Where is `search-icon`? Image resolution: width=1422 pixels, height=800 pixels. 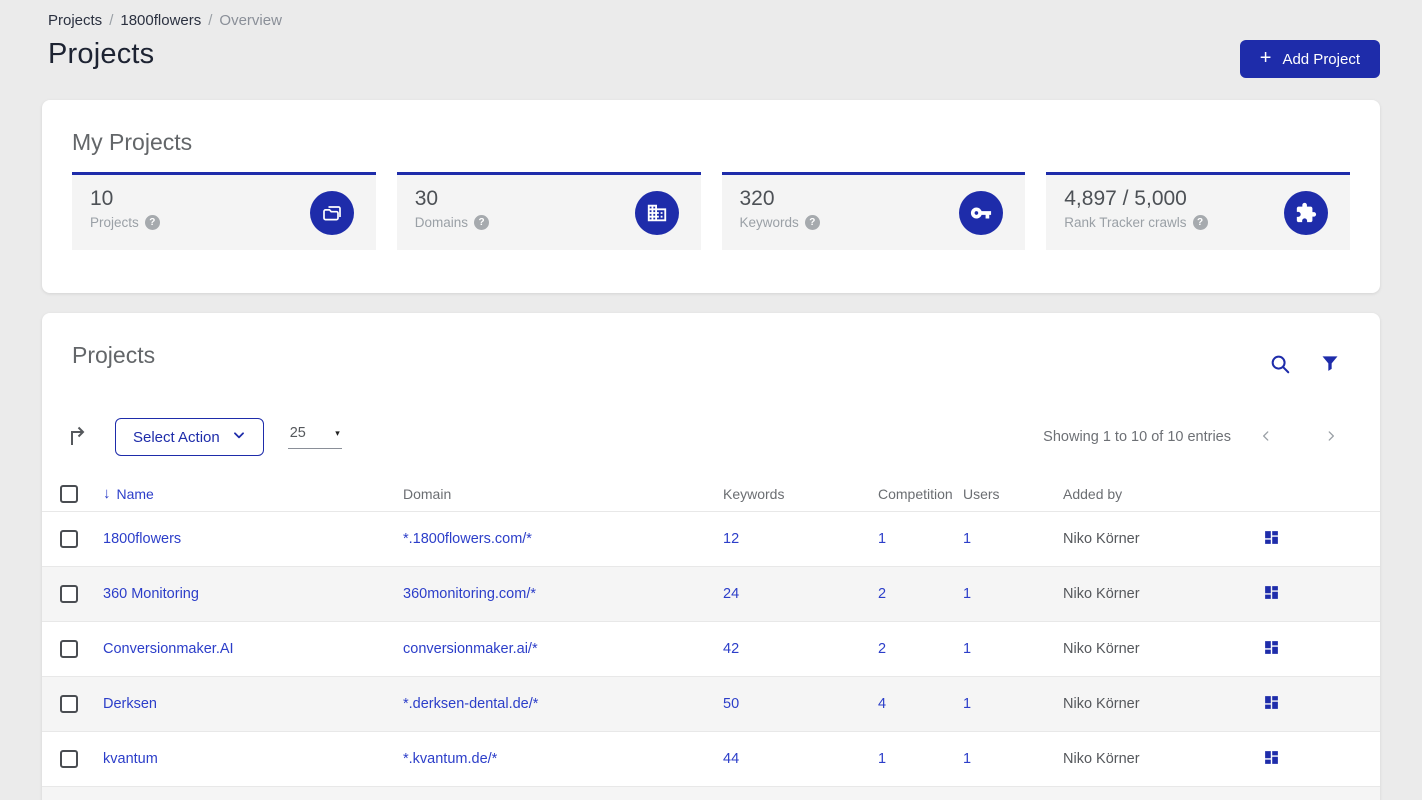 search-icon is located at coordinates (1280, 365).